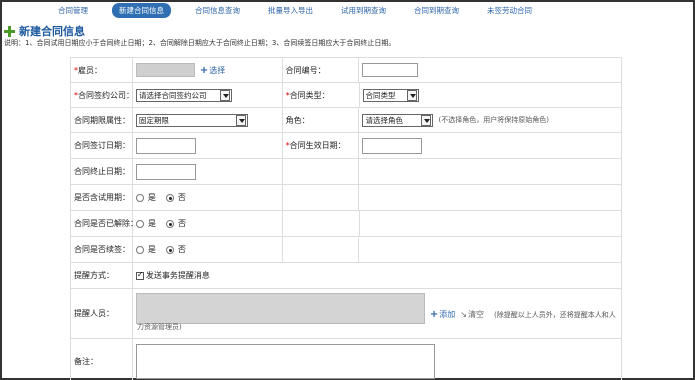 The height and width of the screenshot is (380, 695). Describe the element at coordinates (102, 120) in the screenshot. I see `term-label-cell: 合同期限属性：` at that location.